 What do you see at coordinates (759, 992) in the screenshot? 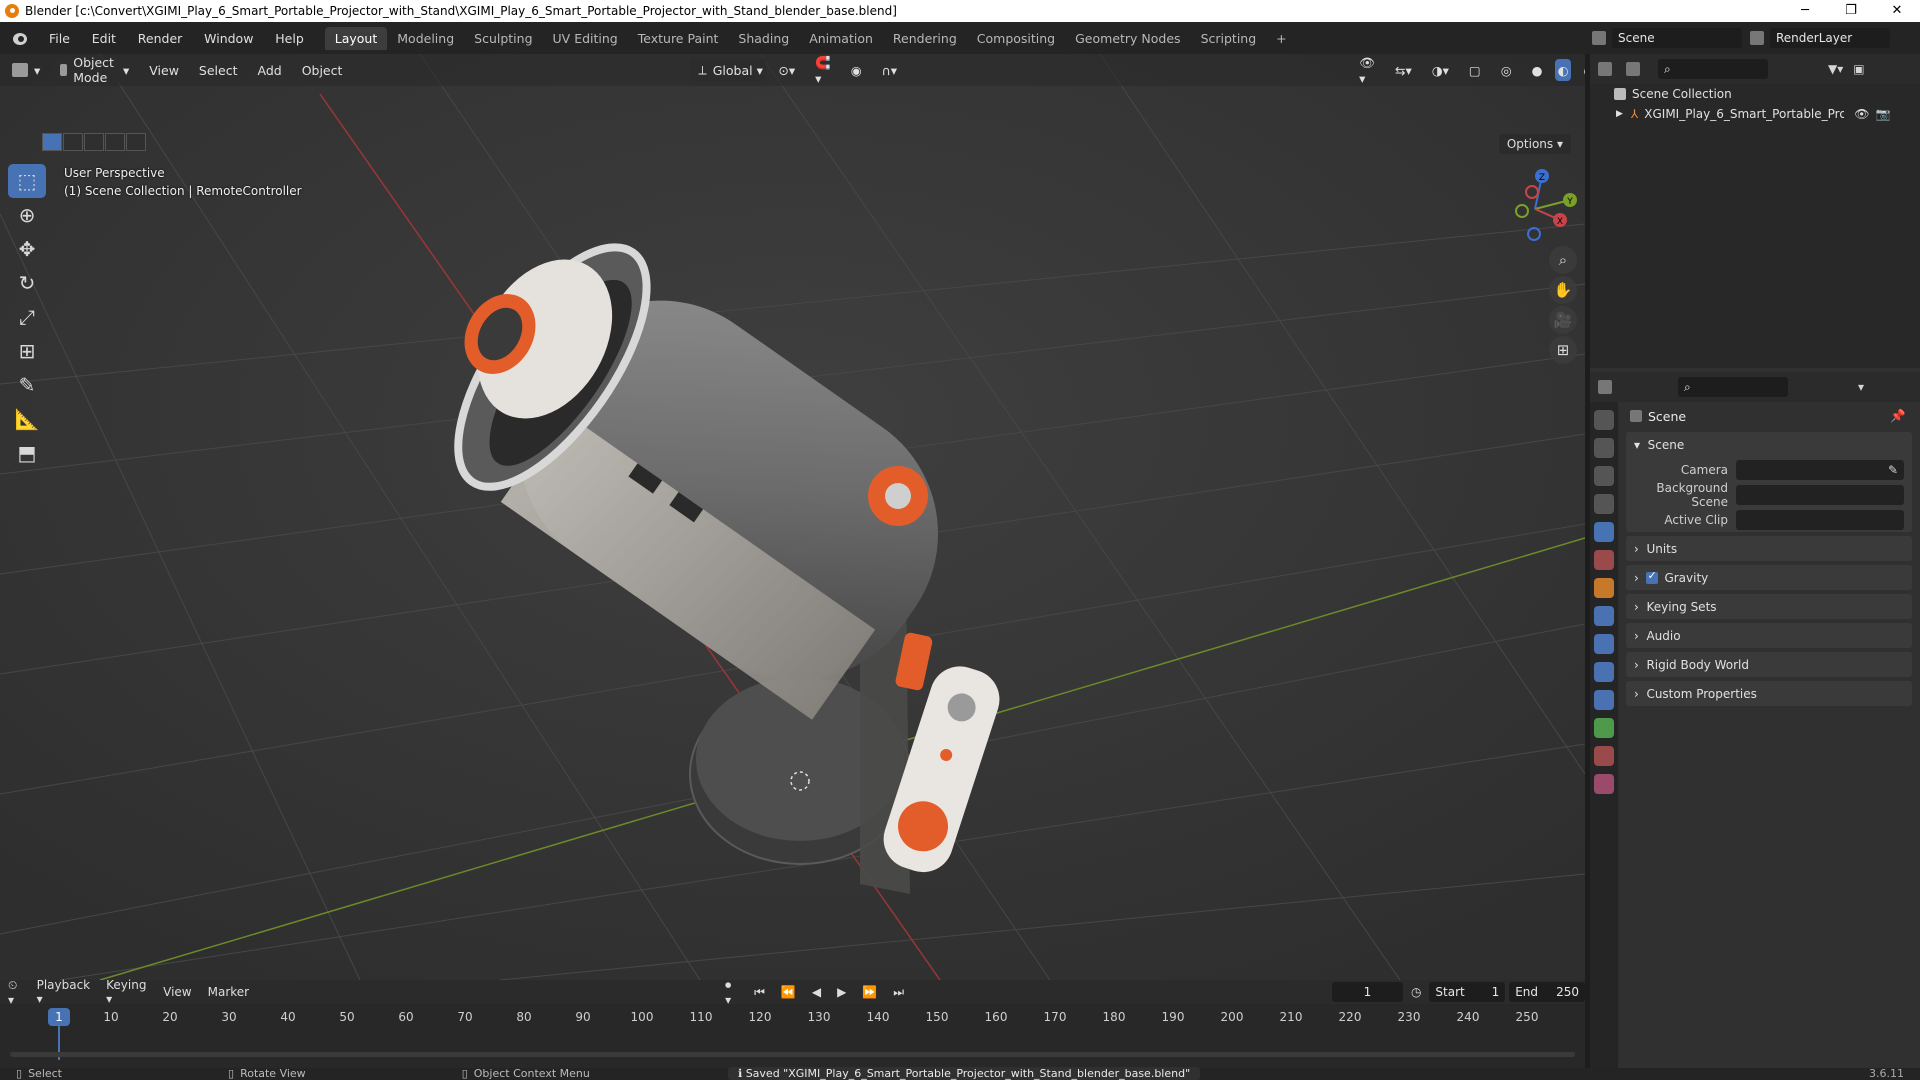
I see `jump-start-icon: ⏮` at bounding box center [759, 992].